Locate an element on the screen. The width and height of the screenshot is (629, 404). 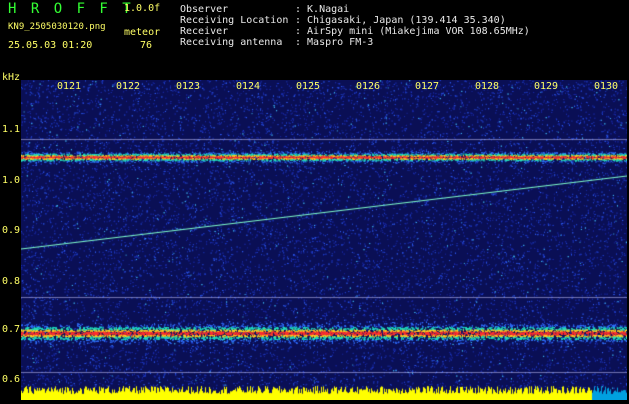
meteor-label: meteor is located at coordinates (142, 32).